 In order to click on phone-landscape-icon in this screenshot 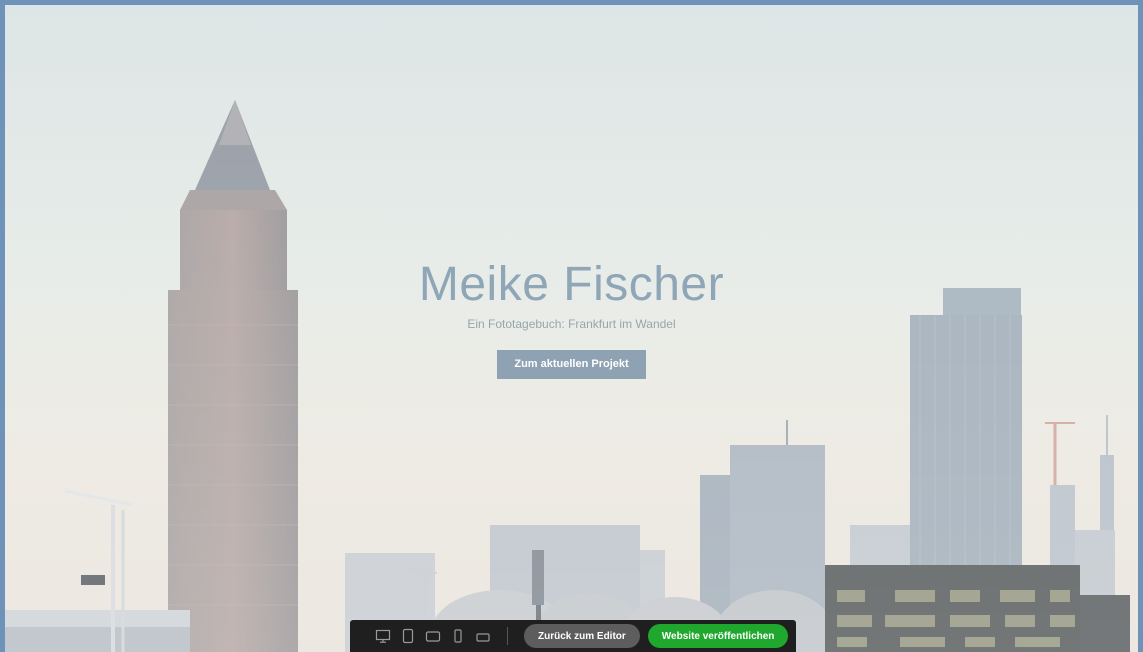, I will do `click(482, 636)`.